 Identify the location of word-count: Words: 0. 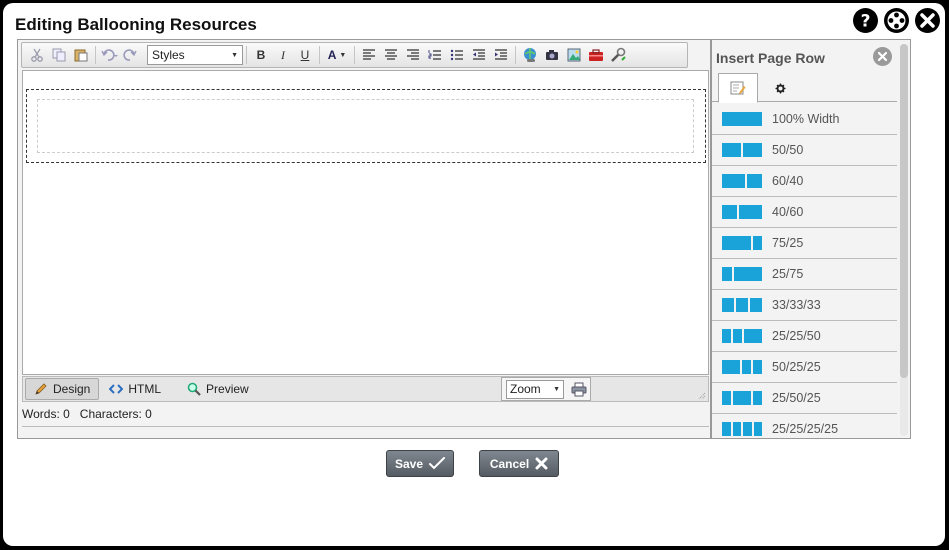
(46, 414).